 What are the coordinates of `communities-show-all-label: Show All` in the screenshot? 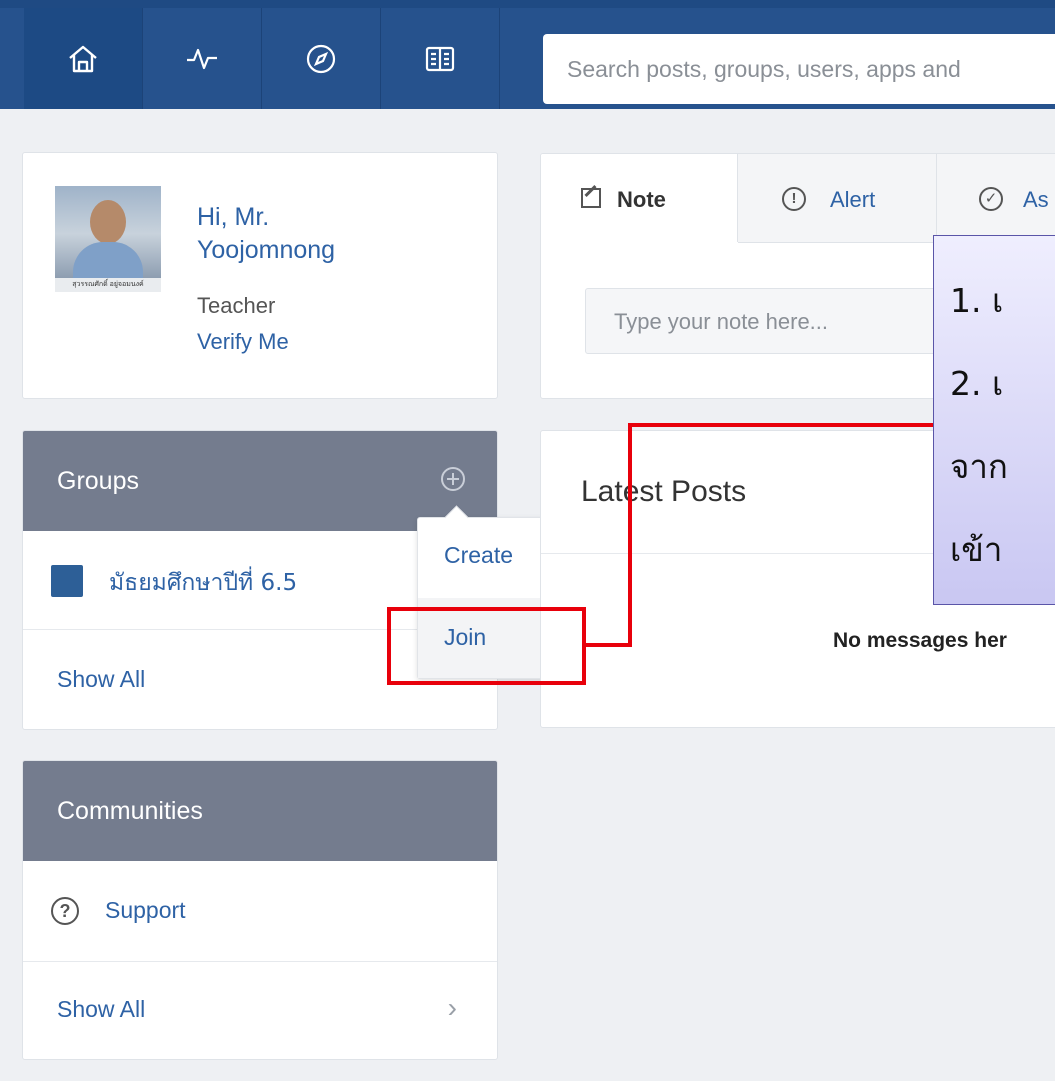 It's located at (101, 1009).